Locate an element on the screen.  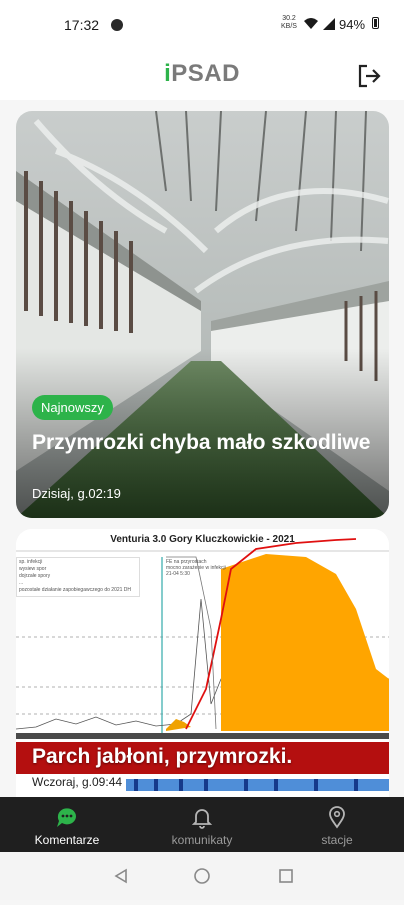
chart-title: Venturia 3.0 Gory Kluczkowickie - 2021 is located at coordinates (202, 539).